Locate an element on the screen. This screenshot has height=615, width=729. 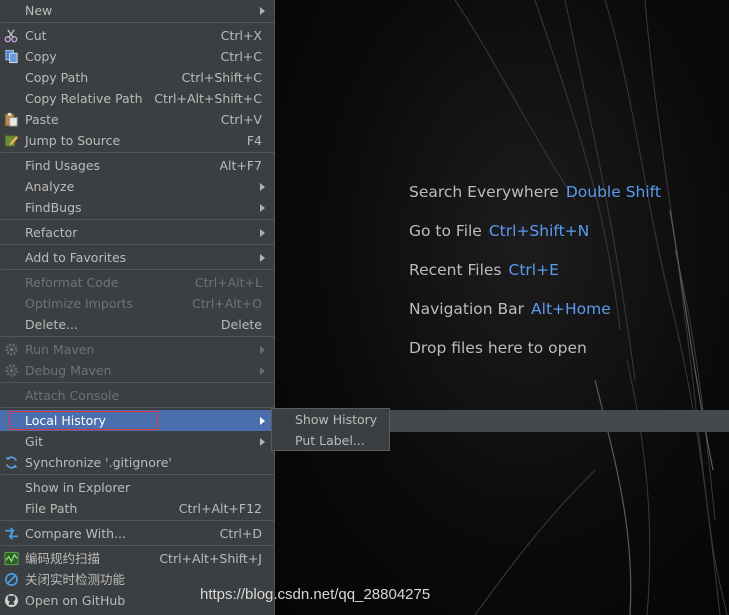
menu-item-label: Synchronize '.gitignore' is located at coordinates (98, 462).